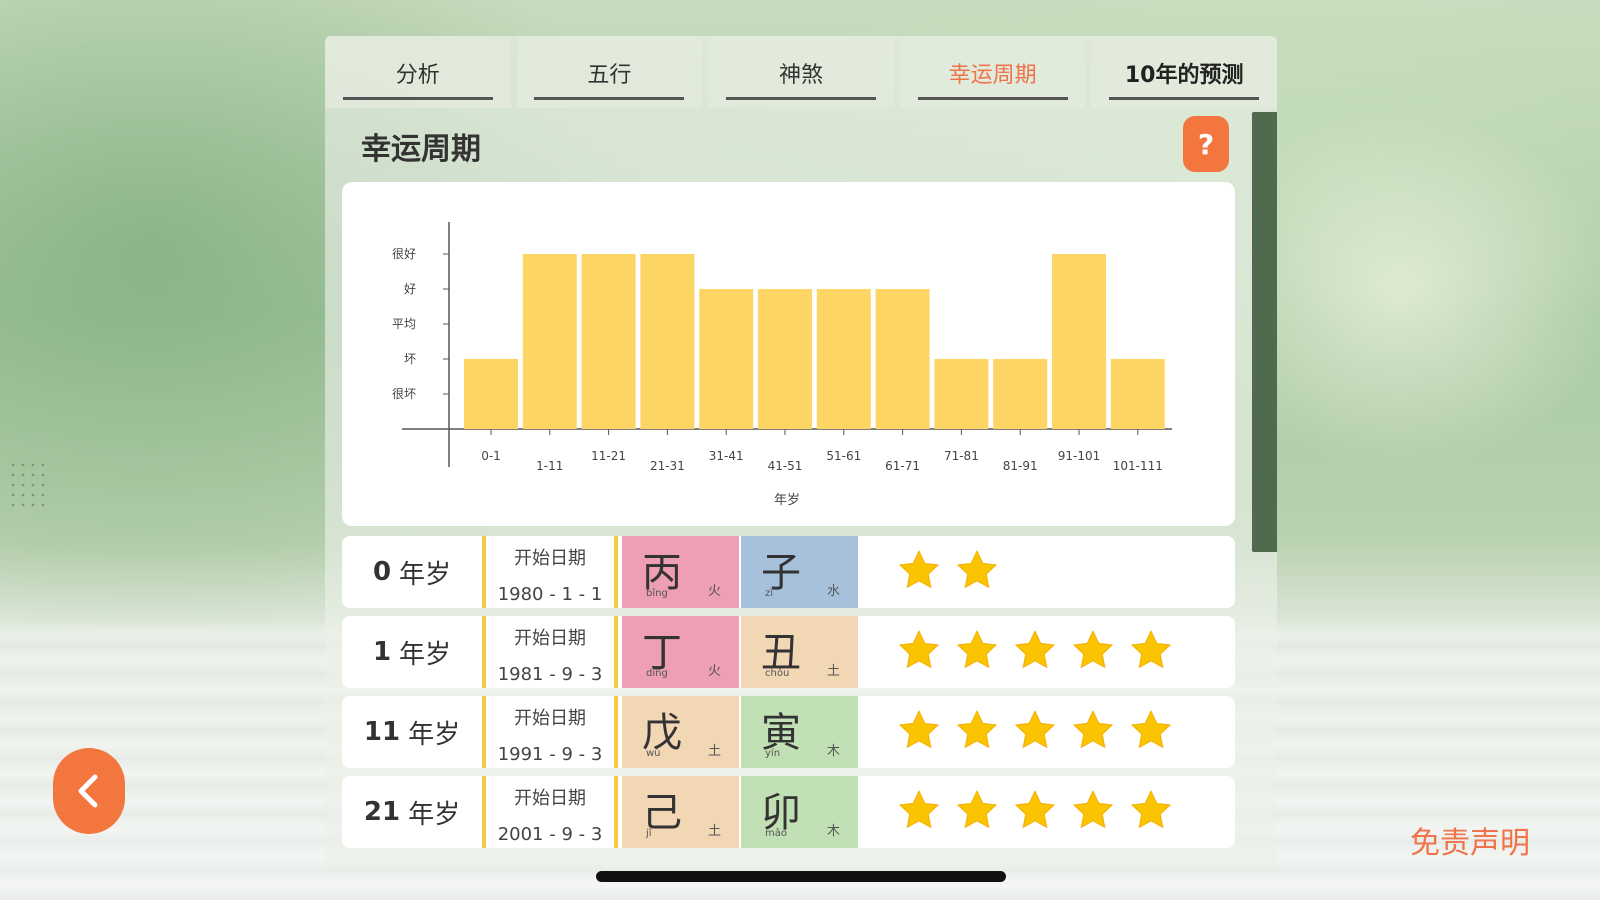 The image size is (1600, 900). What do you see at coordinates (491, 456) in the screenshot?
I see `x-tick-label: 0-1` at bounding box center [491, 456].